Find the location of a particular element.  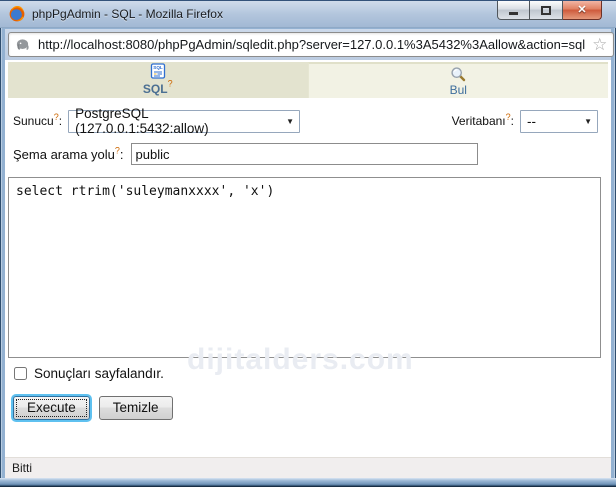

button-row: Execute Temizle is located at coordinates (91, 408).